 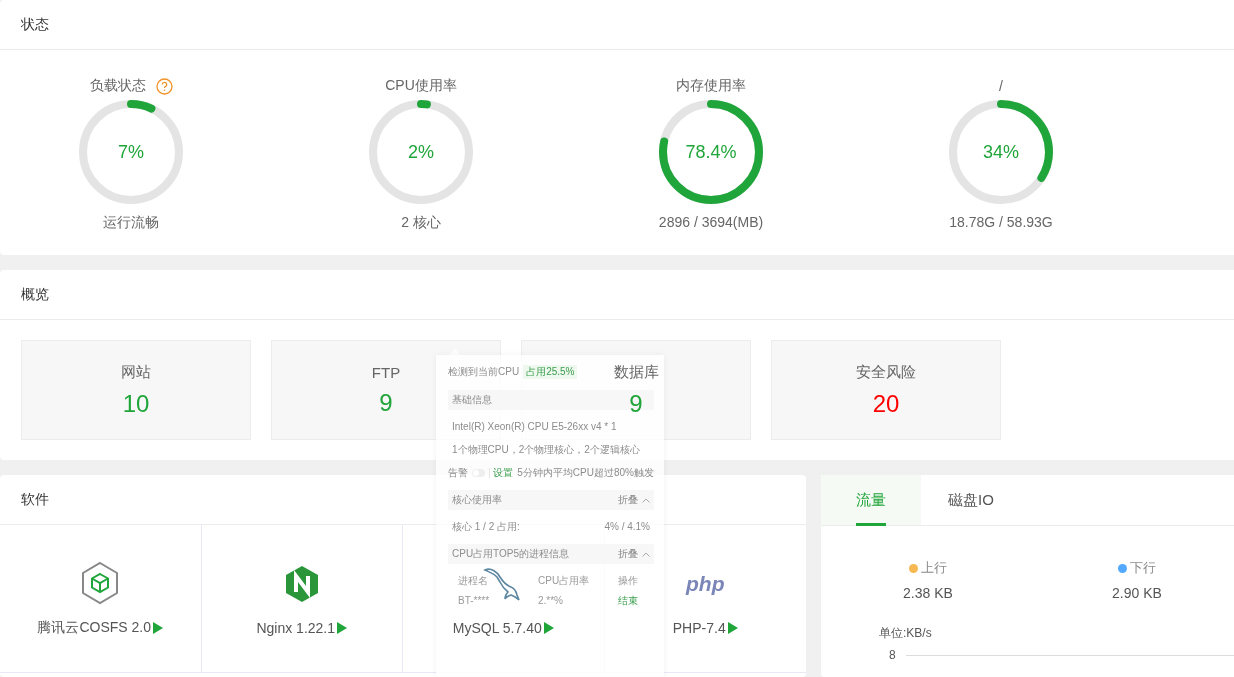 What do you see at coordinates (472, 400) in the screenshot?
I see `section-title: 基础信息` at bounding box center [472, 400].